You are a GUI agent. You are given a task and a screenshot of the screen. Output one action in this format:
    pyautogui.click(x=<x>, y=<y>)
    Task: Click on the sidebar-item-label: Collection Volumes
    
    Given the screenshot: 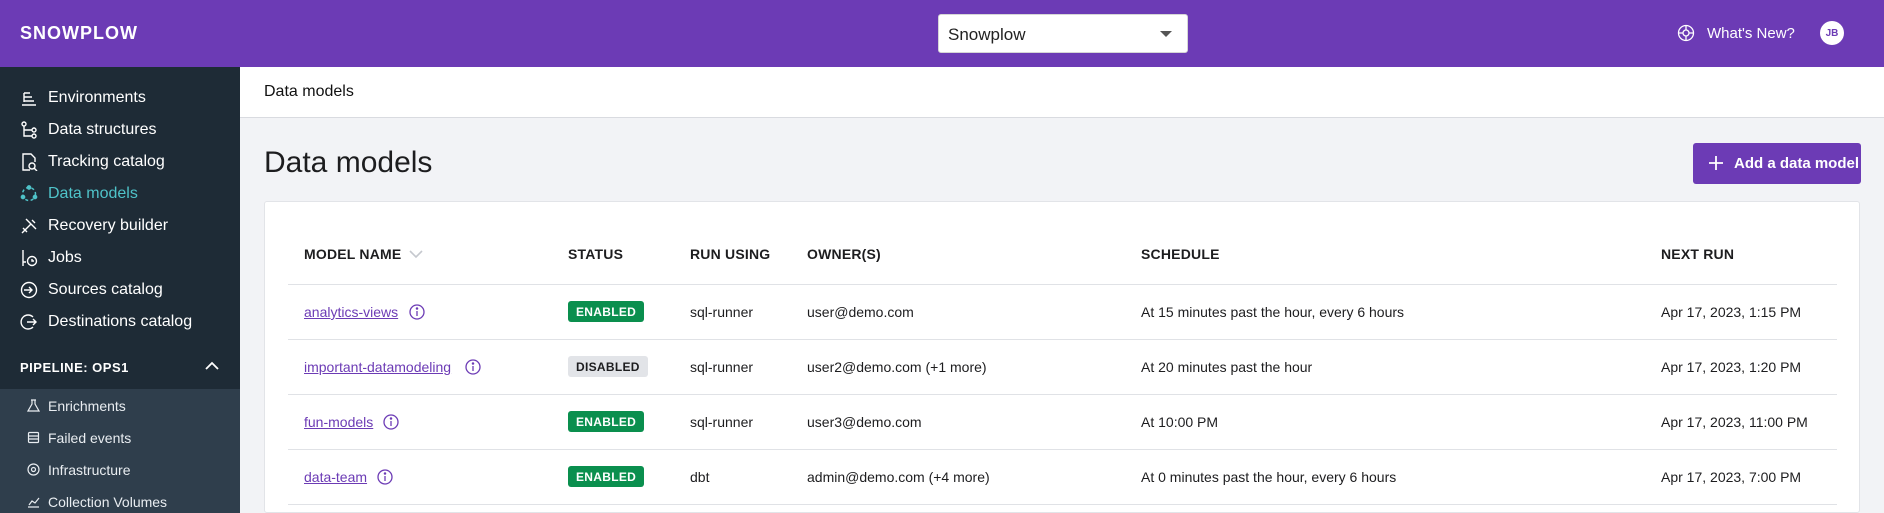 What is the action you would take?
    pyautogui.click(x=108, y=502)
    